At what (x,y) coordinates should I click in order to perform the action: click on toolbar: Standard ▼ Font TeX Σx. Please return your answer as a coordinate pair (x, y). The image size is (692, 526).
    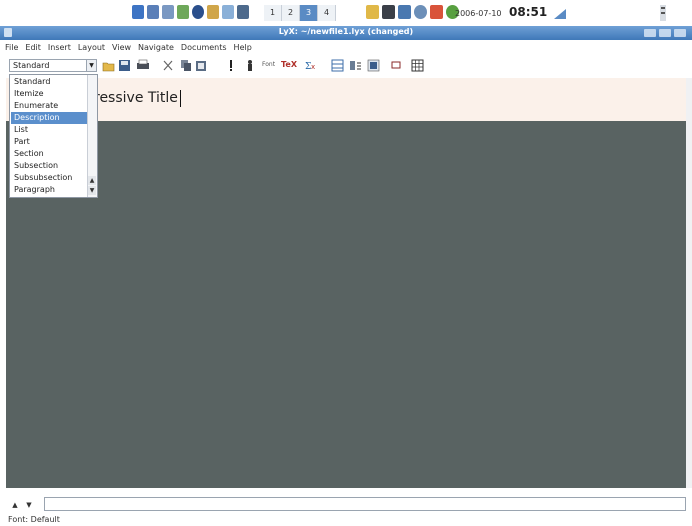
    Looking at the image, I should click on (346, 65).